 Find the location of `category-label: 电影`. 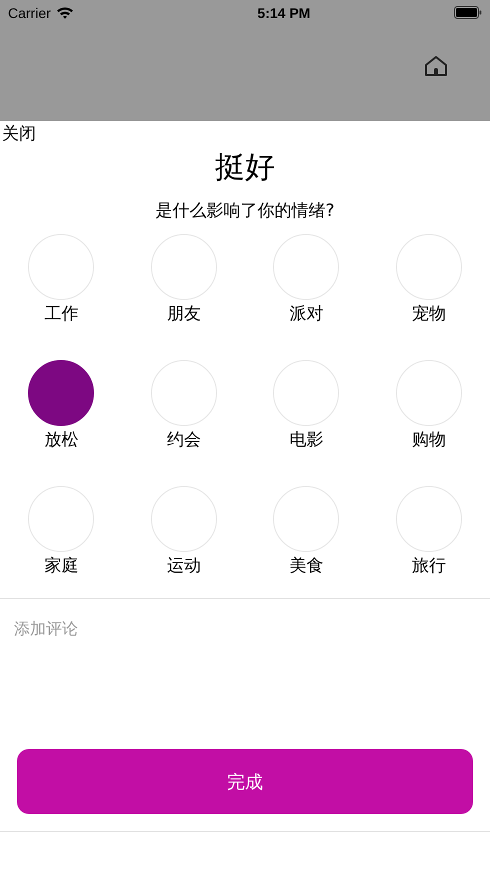

category-label: 电影 is located at coordinates (306, 440).